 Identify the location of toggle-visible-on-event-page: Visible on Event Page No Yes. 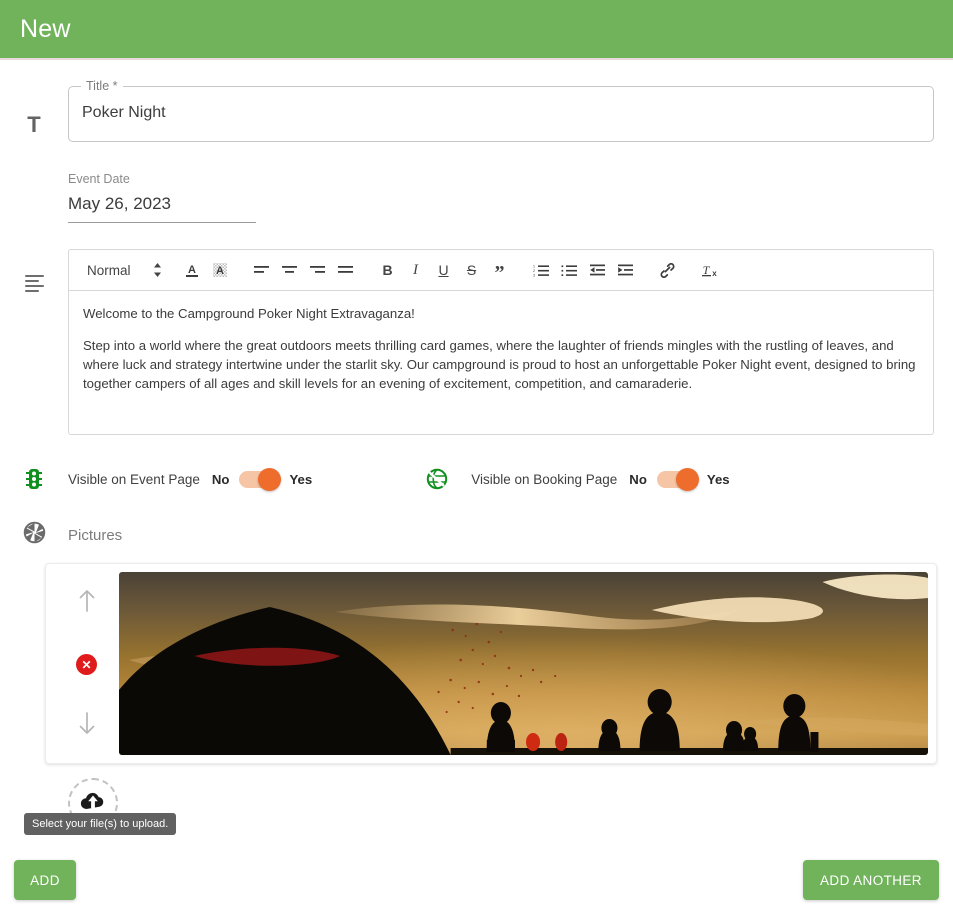
(156, 479).